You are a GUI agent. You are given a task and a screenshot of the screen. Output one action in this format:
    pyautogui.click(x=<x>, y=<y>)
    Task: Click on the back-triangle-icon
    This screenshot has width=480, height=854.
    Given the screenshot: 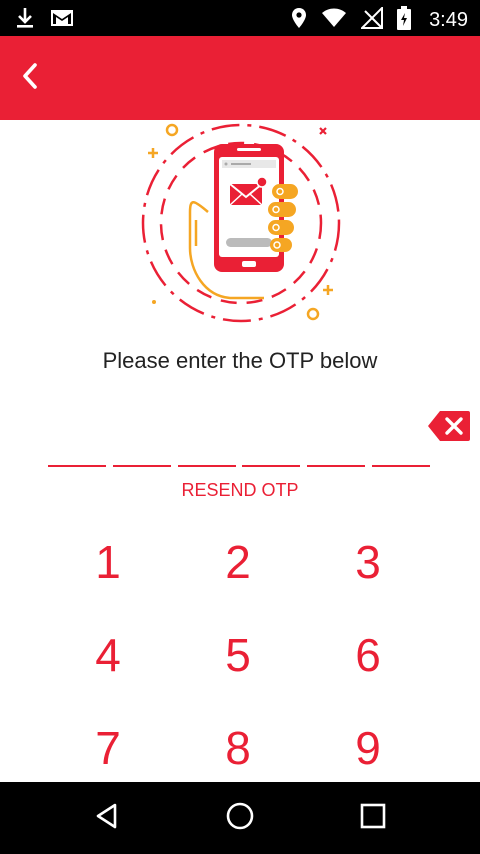 What is the action you would take?
    pyautogui.click(x=107, y=818)
    